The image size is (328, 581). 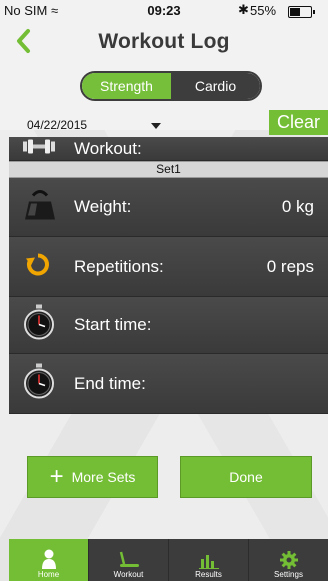 I want to click on workout-type-segmented-control: Strength Cardio, so click(x=171, y=86).